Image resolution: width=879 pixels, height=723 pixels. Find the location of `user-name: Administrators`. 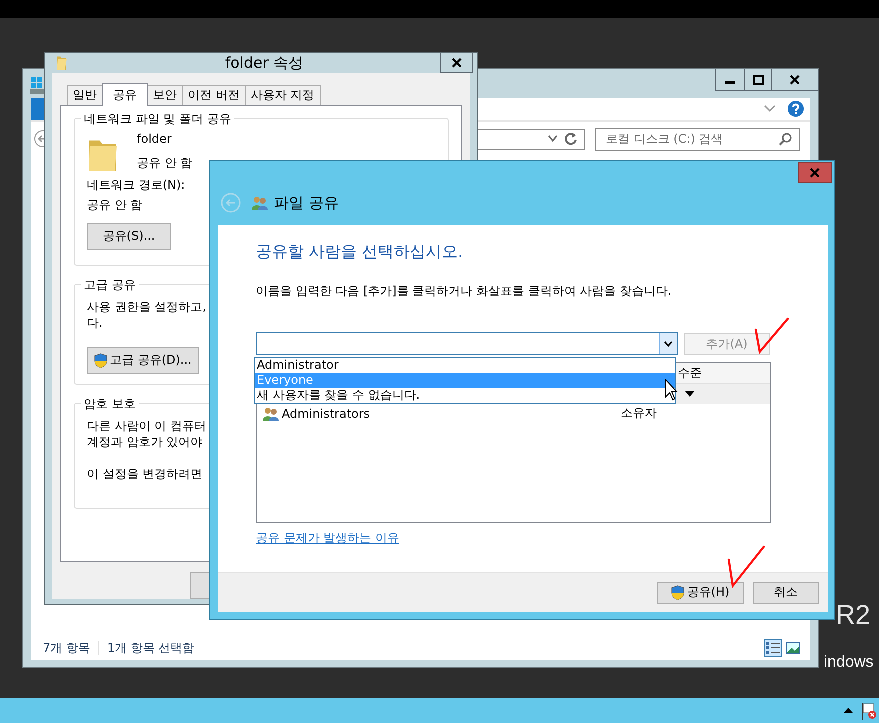

user-name: Administrators is located at coordinates (326, 413).